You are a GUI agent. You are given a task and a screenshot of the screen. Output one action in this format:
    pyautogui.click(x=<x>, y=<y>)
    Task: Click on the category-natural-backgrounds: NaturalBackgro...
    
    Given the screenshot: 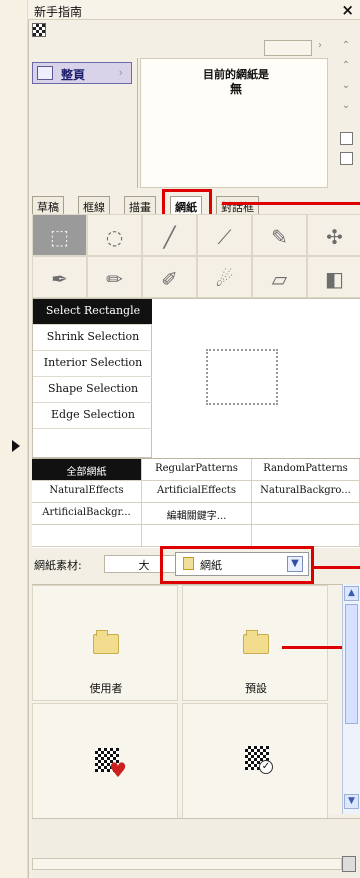 What is the action you would take?
    pyautogui.click(x=306, y=492)
    